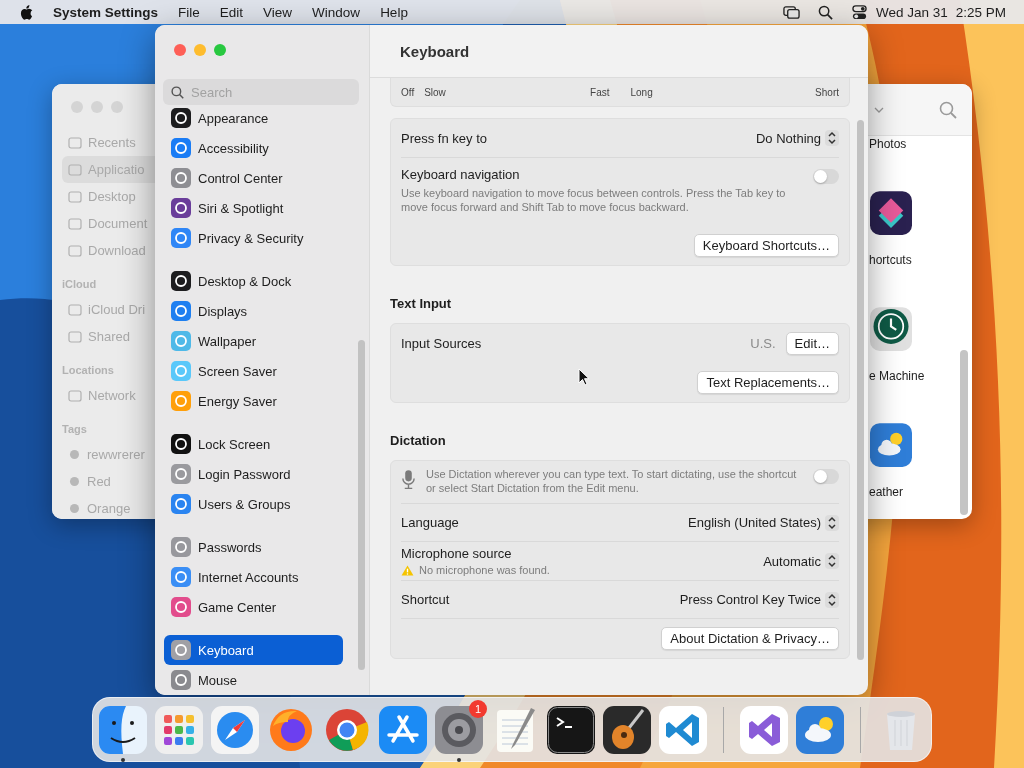 The image size is (1024, 768). What do you see at coordinates (764, 729) in the screenshot?
I see `studio-icon` at bounding box center [764, 729].